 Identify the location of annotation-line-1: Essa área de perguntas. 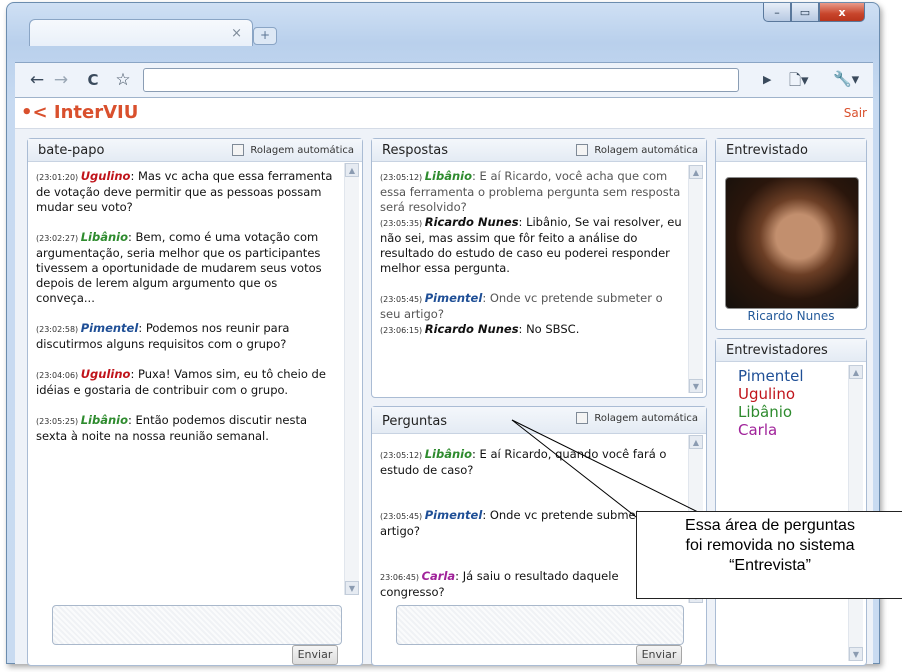
(770, 525).